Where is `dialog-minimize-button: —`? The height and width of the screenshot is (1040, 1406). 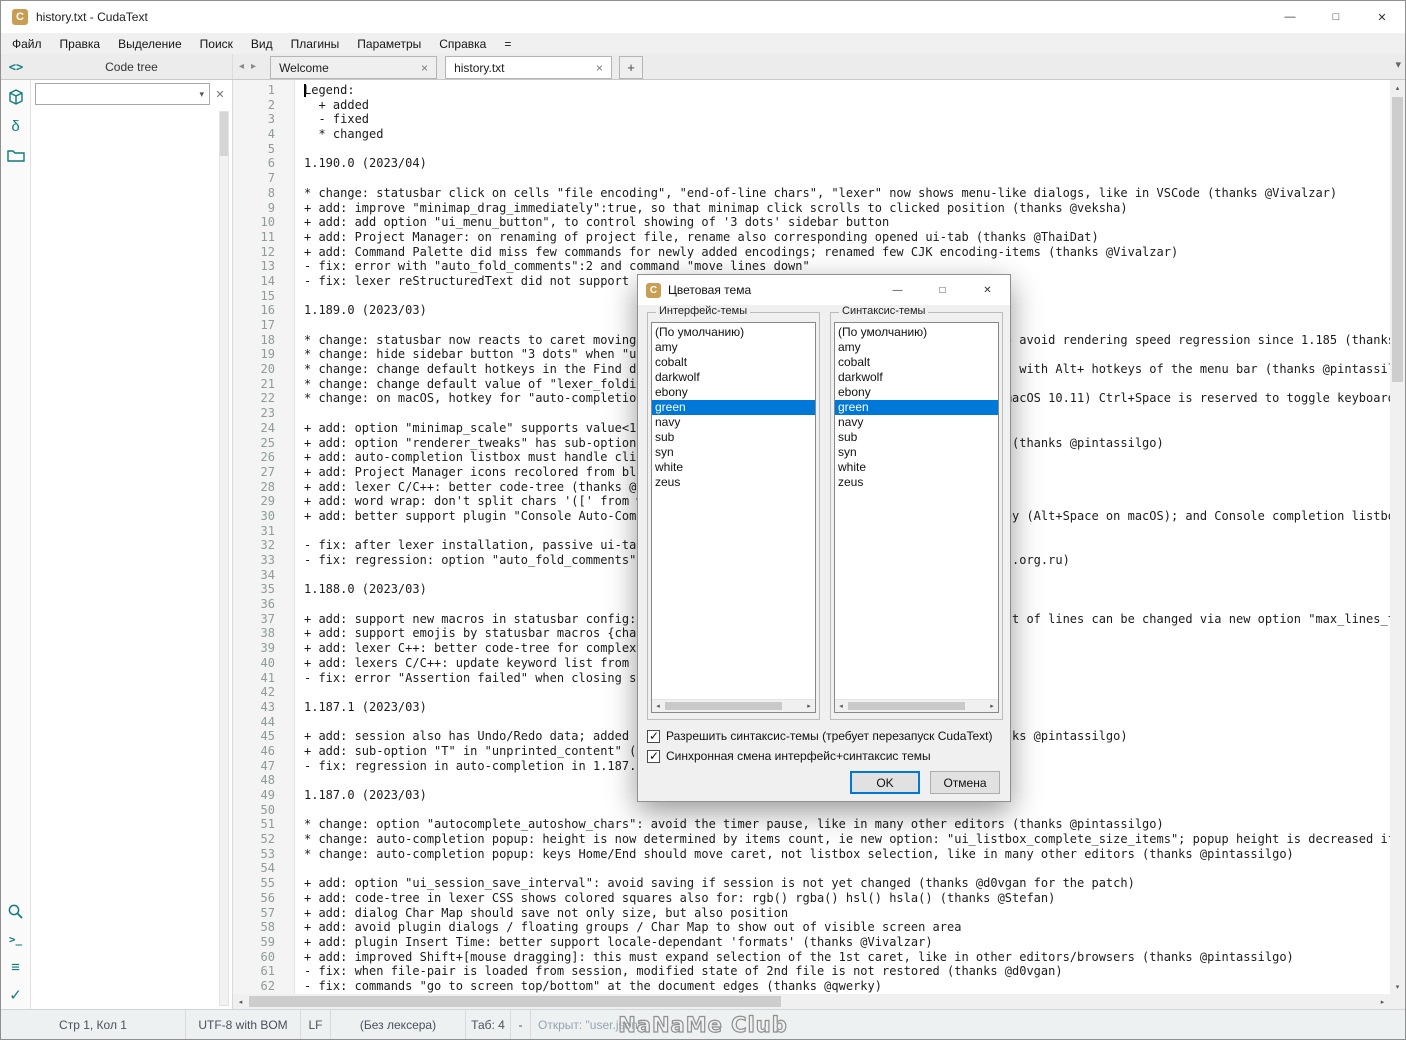
dialog-minimize-button: — is located at coordinates (897, 290).